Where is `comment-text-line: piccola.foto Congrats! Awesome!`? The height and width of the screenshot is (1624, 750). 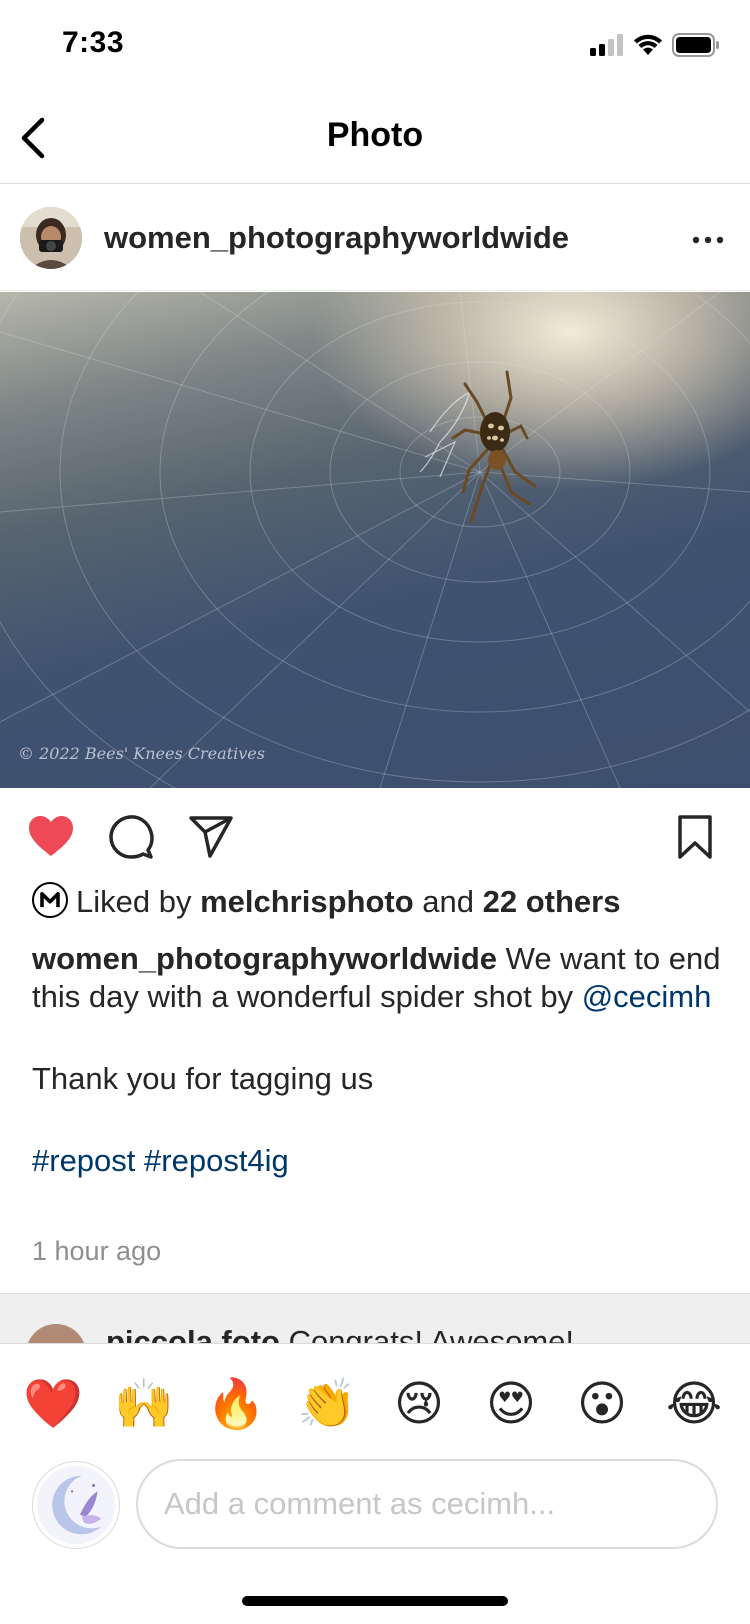
comment-text-line: piccola.foto Congrats! Awesome! is located at coordinates (340, 1333).